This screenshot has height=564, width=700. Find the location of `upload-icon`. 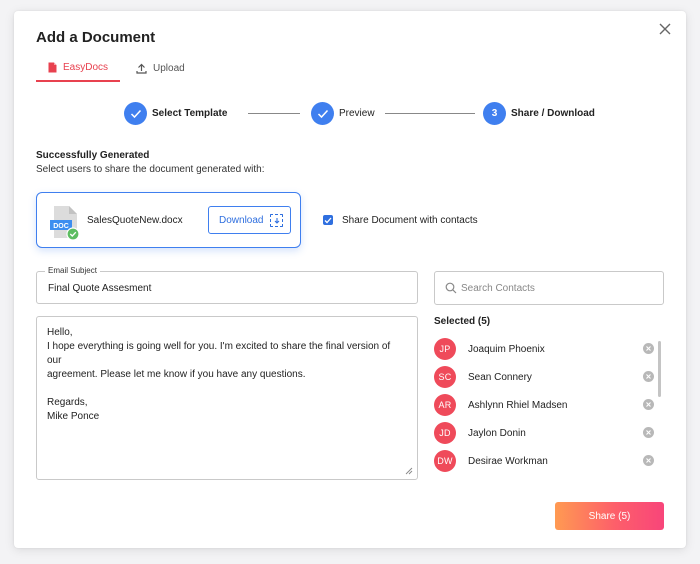

upload-icon is located at coordinates (141, 68).